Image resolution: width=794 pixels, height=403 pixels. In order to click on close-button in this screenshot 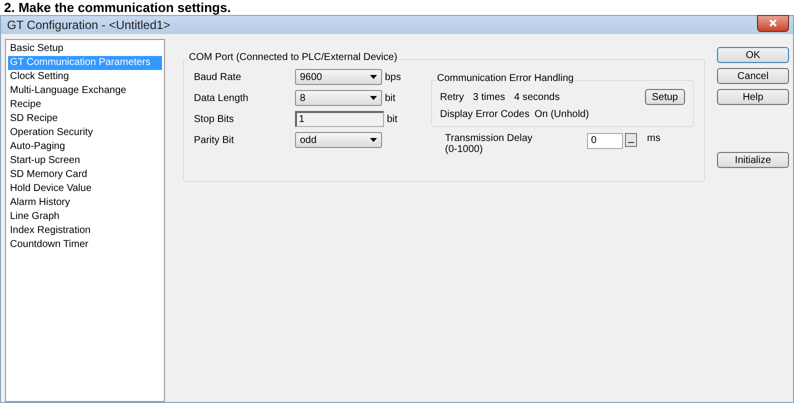, I will do `click(773, 23)`.